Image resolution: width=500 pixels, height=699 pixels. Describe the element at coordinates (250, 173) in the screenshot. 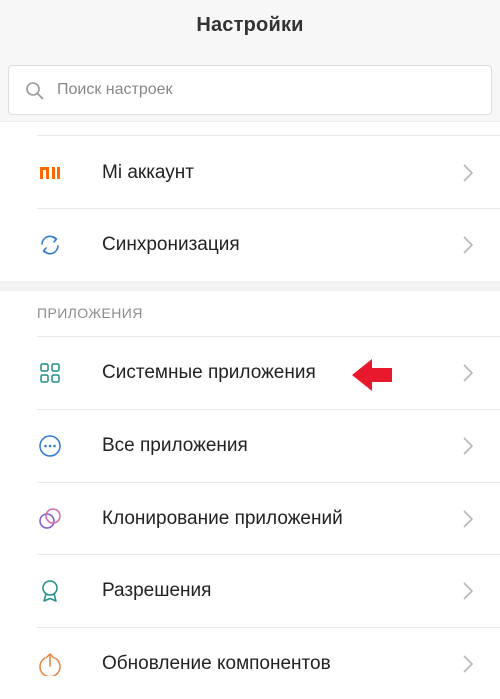

I see `settings-item-mi-account: Mi аккаунт` at that location.